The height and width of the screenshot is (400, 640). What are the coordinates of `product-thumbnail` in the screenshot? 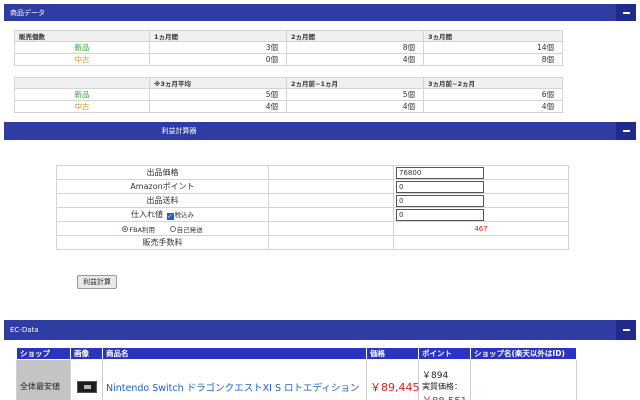 It's located at (86, 386).